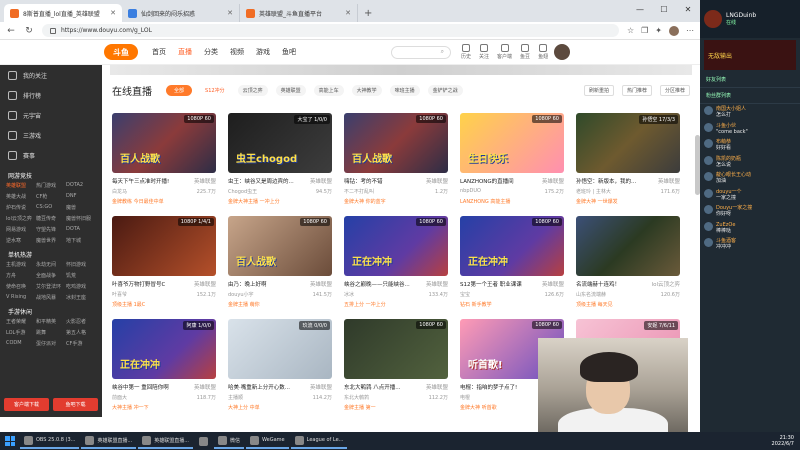 Image resolution: width=800 pixels, height=450 pixels. Describe the element at coordinates (81, 240) in the screenshot. I see `sidebar-category-link: 地下城` at that location.